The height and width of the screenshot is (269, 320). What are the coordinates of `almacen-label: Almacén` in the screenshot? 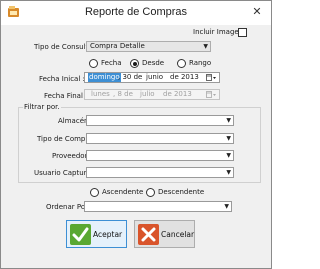 It's located at (73, 121).